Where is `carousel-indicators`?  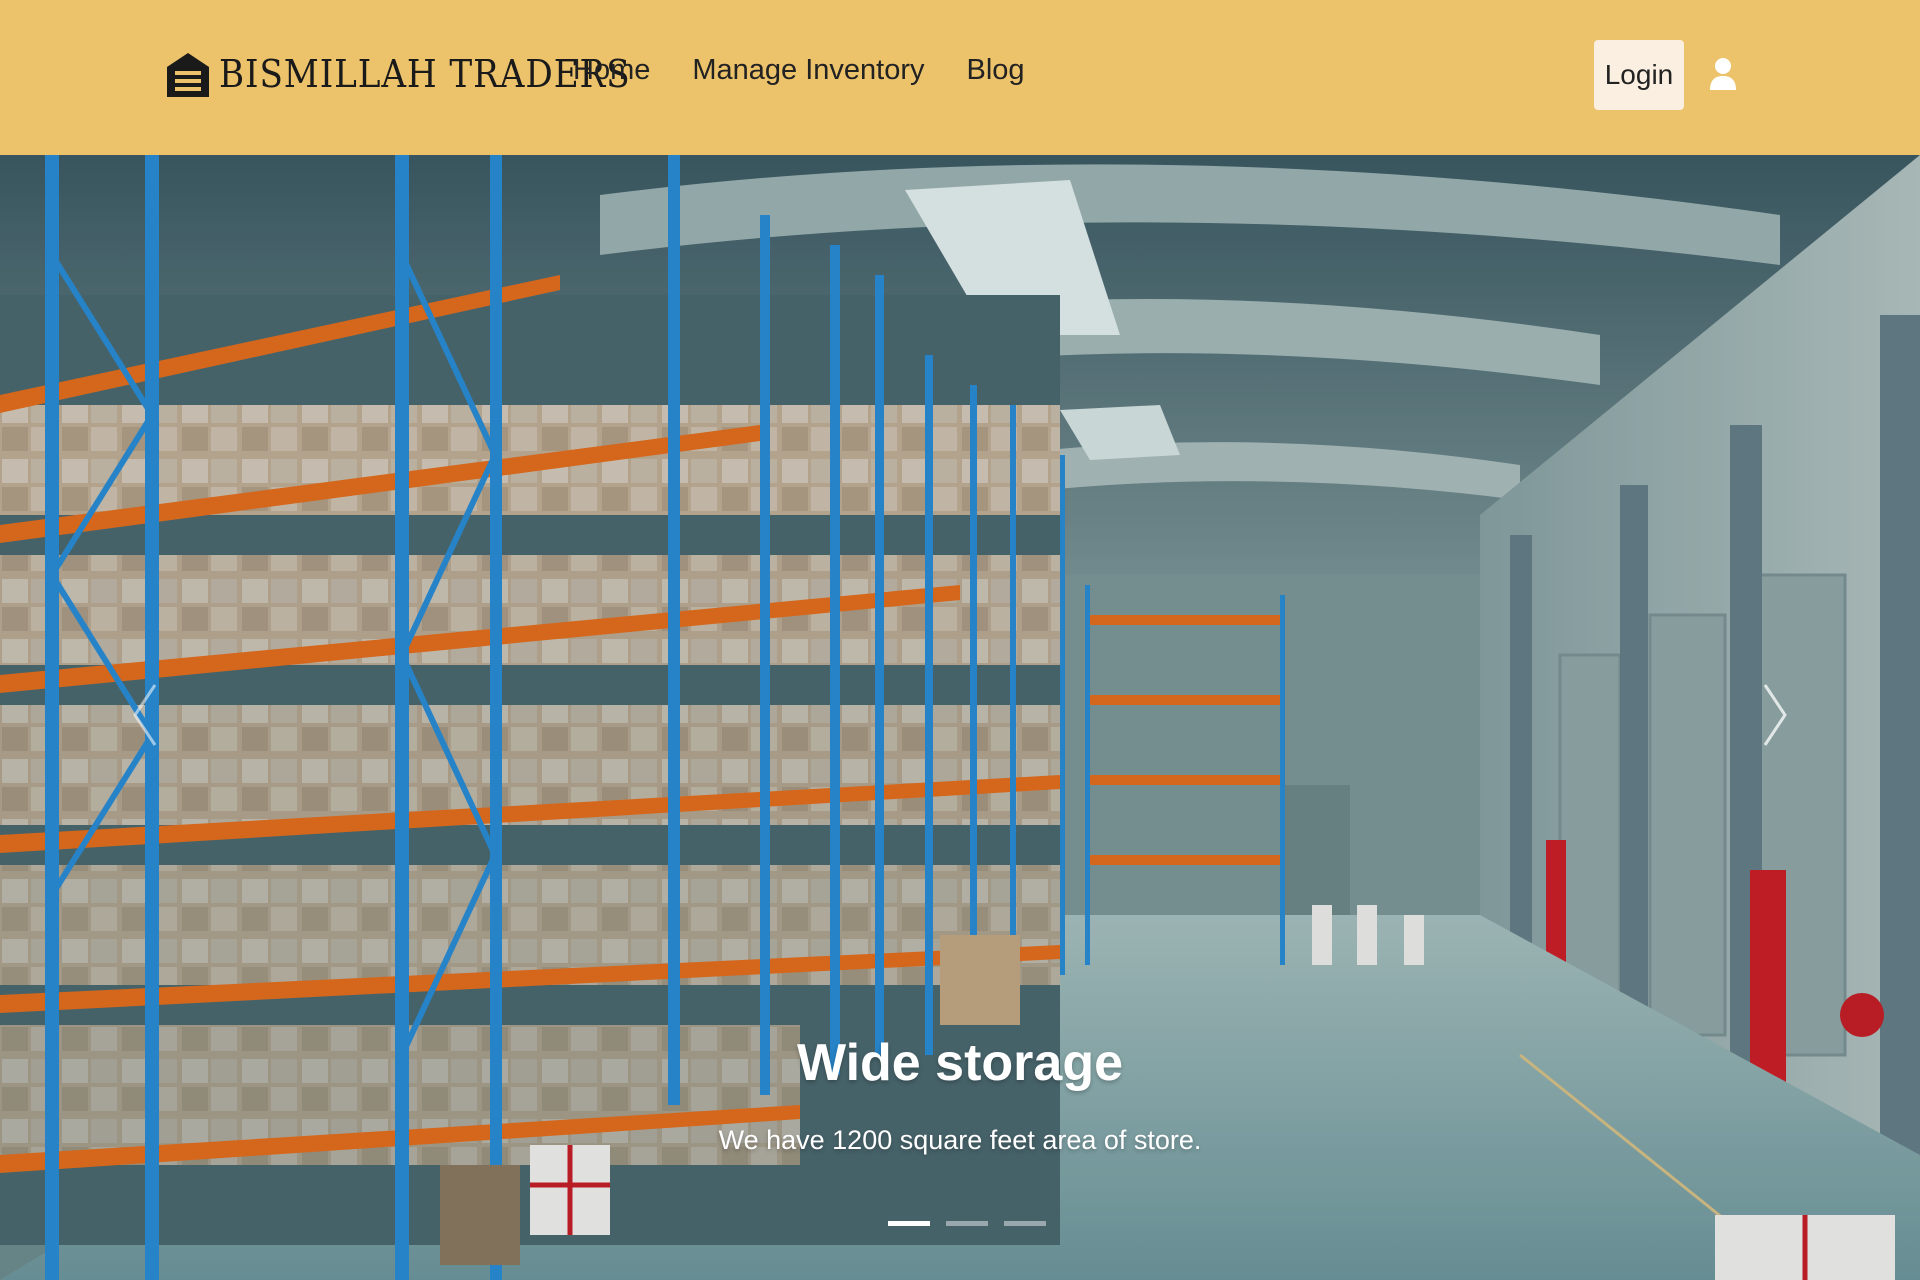
carousel-indicators is located at coordinates (967, 1223).